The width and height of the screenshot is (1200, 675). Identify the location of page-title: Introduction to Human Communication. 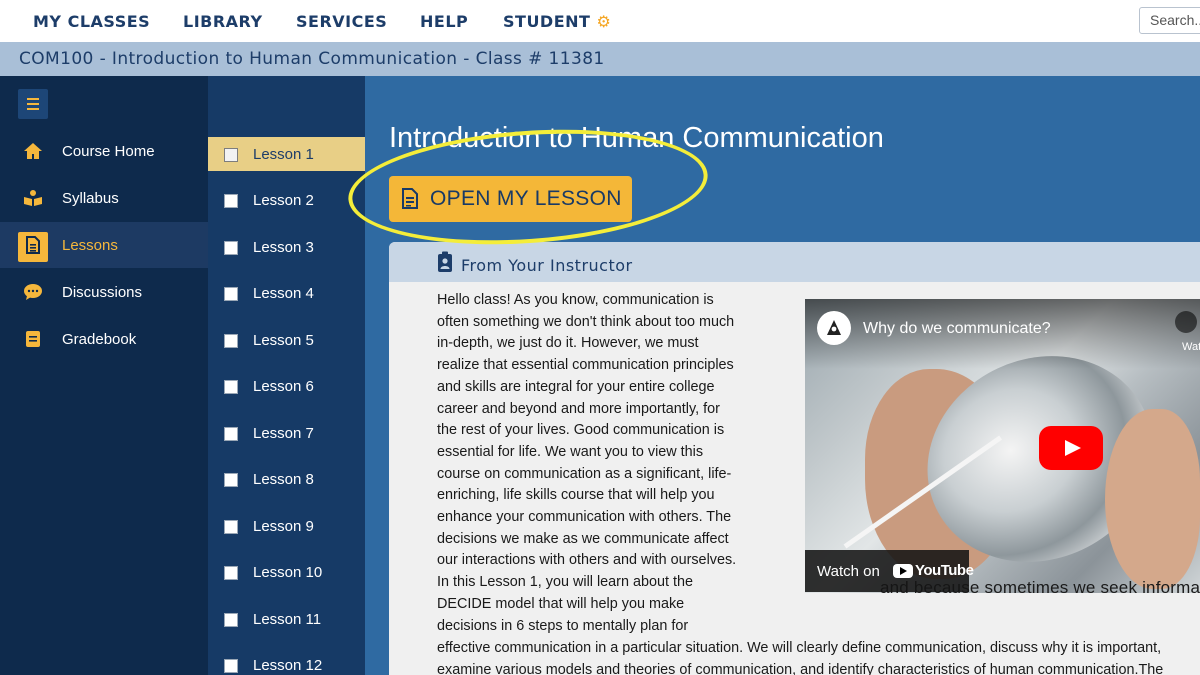
(636, 138).